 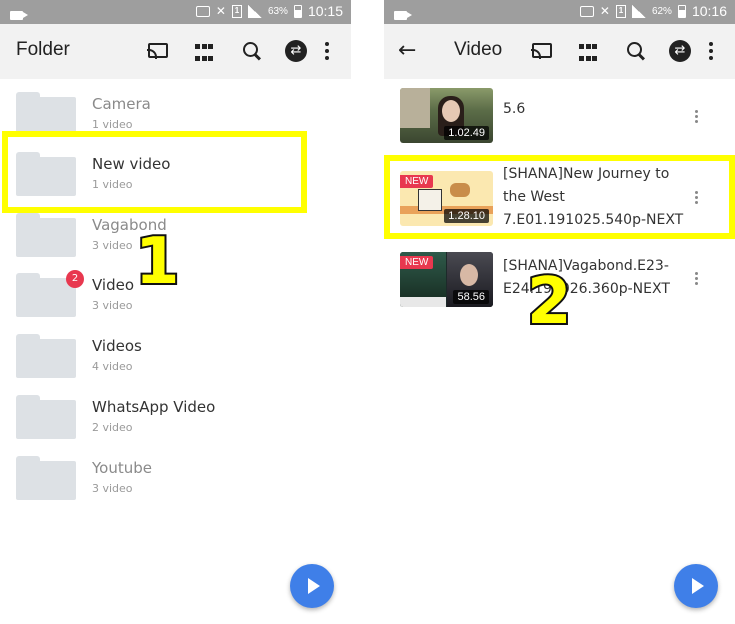 What do you see at coordinates (112, 427) in the screenshot?
I see `folder-count: 2 video` at bounding box center [112, 427].